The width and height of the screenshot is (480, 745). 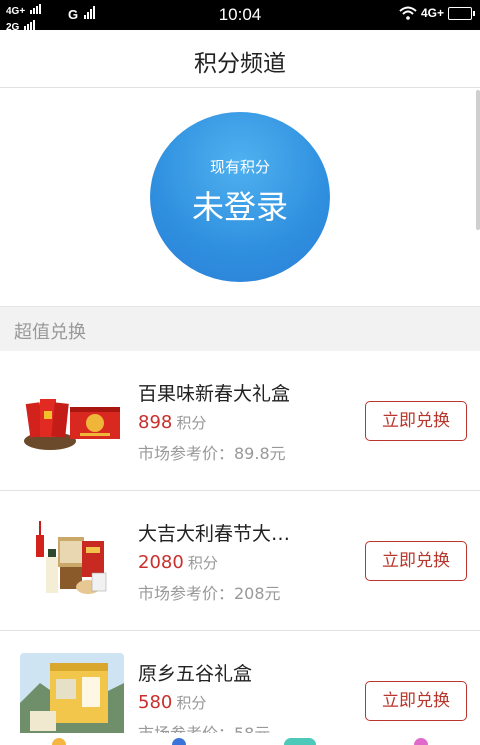 What do you see at coordinates (240, 64) in the screenshot?
I see `page-title: 积分频道` at bounding box center [240, 64].